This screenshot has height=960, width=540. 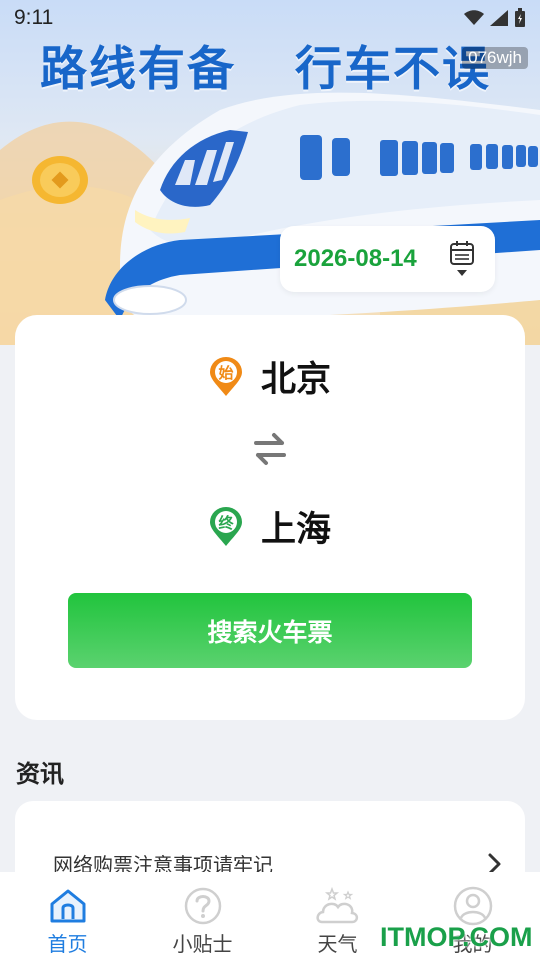 I want to click on weather-icon, so click(x=336, y=905).